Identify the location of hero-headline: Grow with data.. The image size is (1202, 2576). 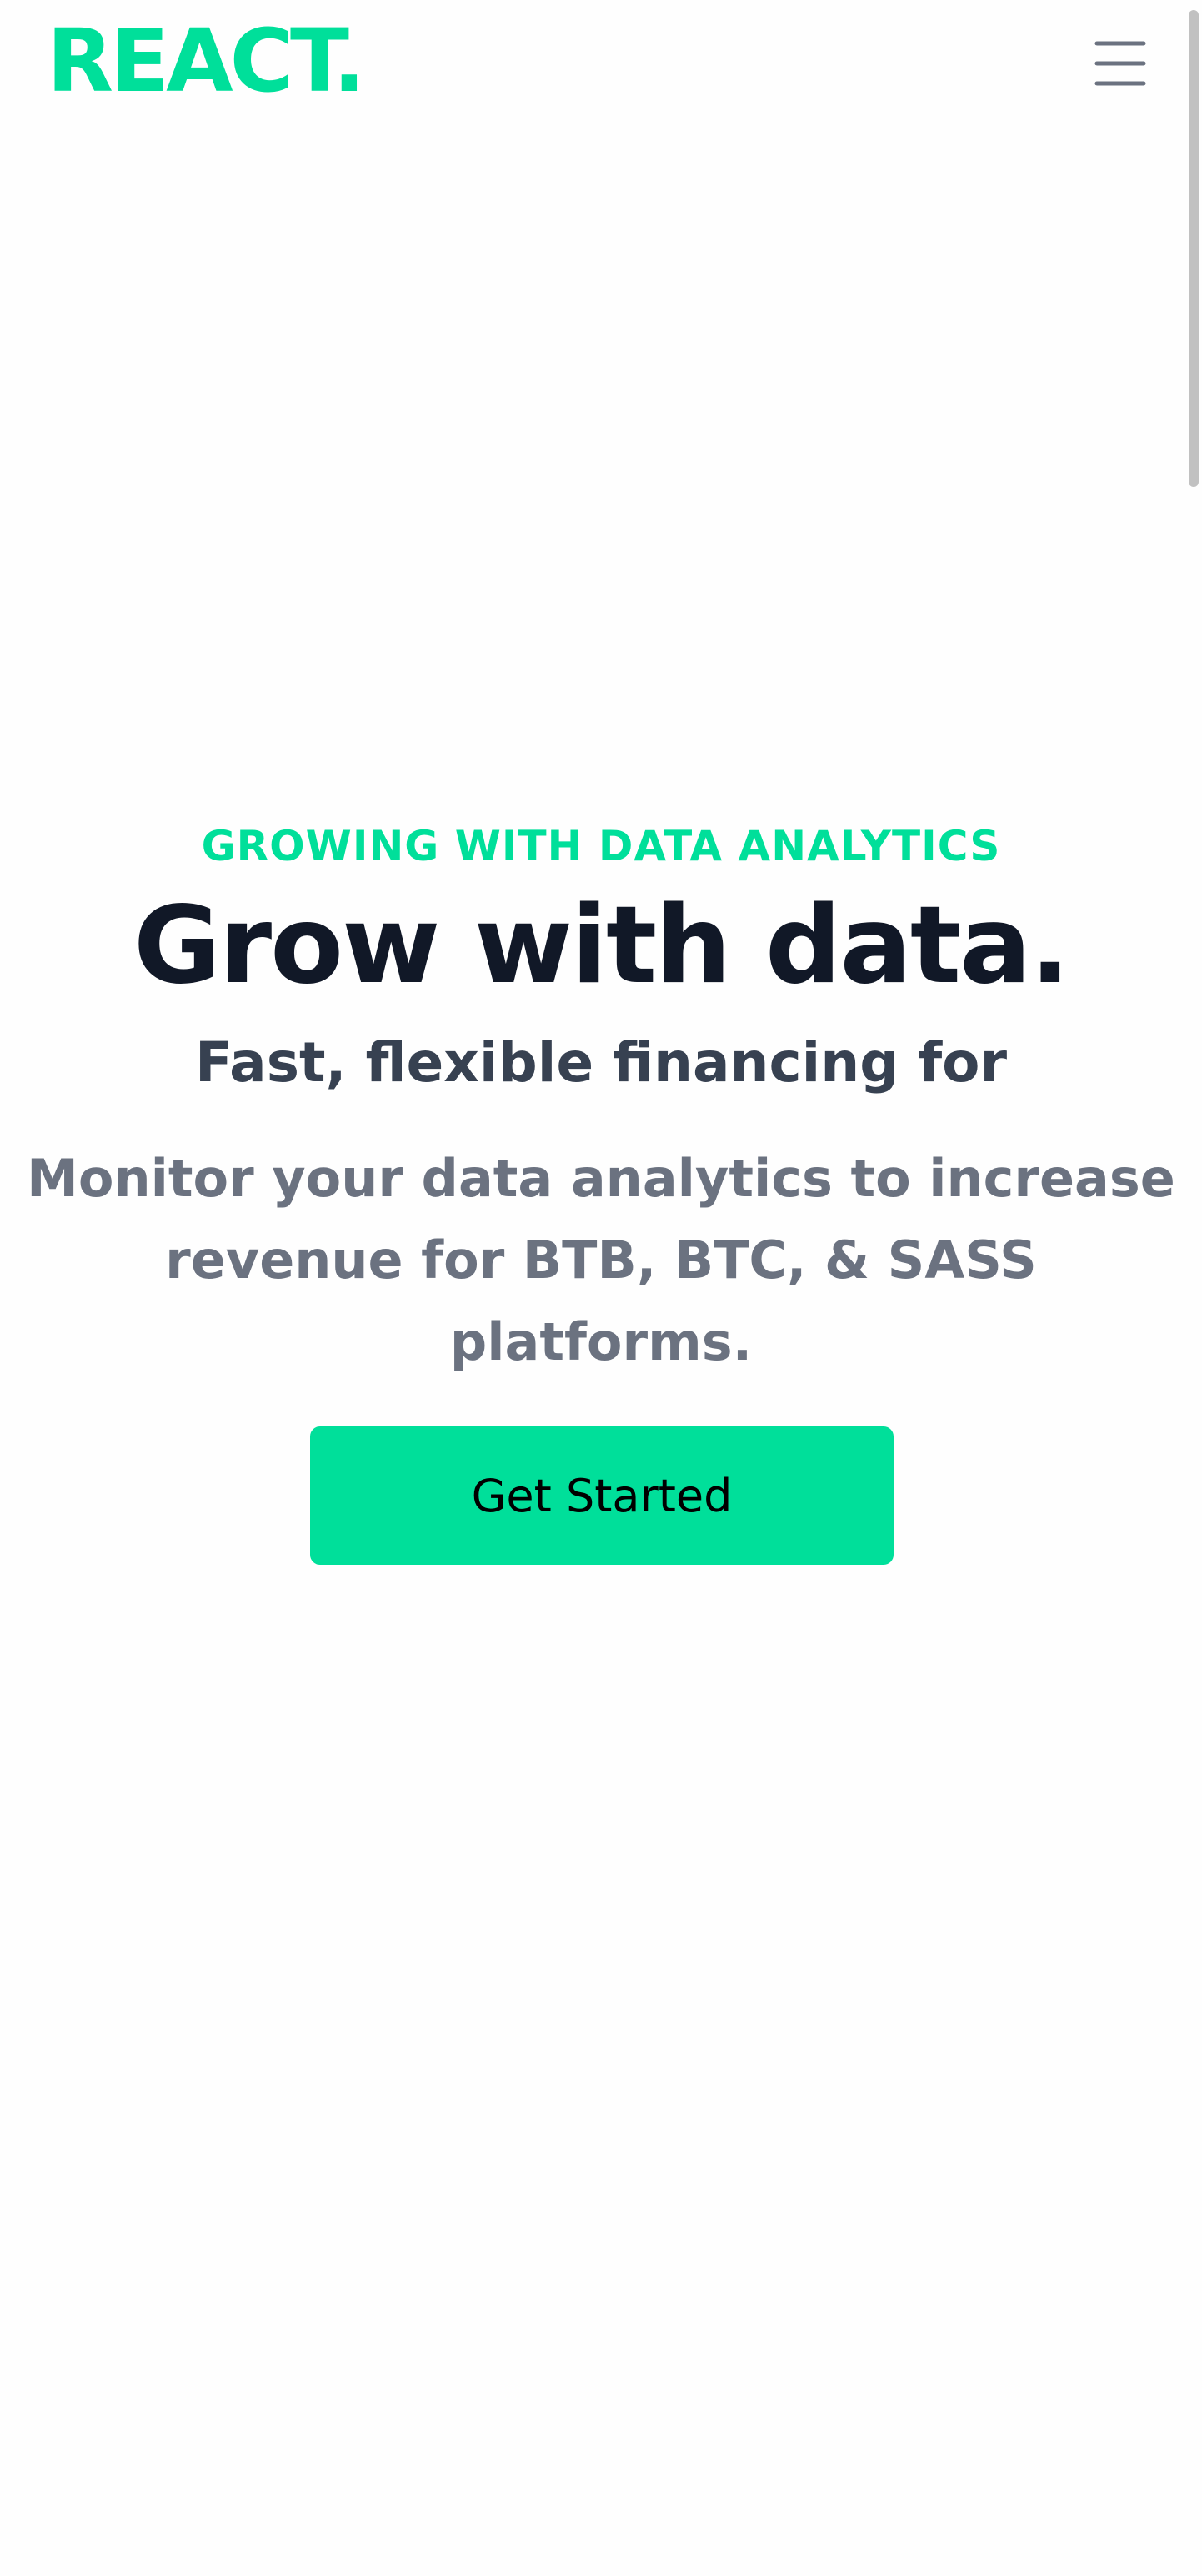
(601, 946).